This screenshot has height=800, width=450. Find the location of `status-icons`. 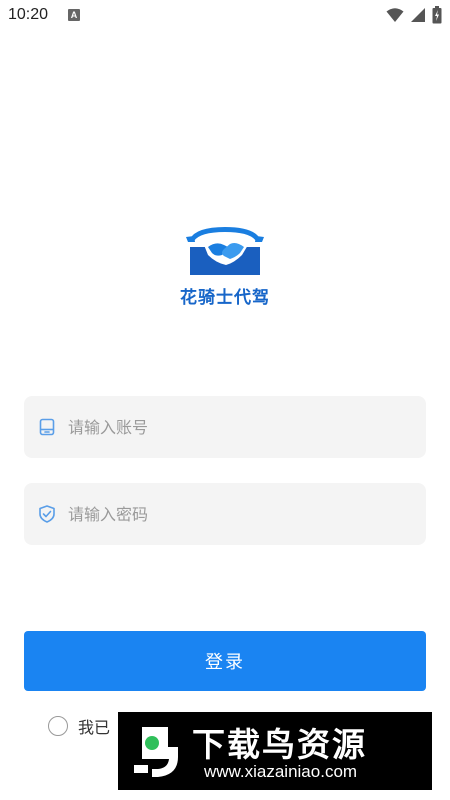

status-icons is located at coordinates (414, 15).